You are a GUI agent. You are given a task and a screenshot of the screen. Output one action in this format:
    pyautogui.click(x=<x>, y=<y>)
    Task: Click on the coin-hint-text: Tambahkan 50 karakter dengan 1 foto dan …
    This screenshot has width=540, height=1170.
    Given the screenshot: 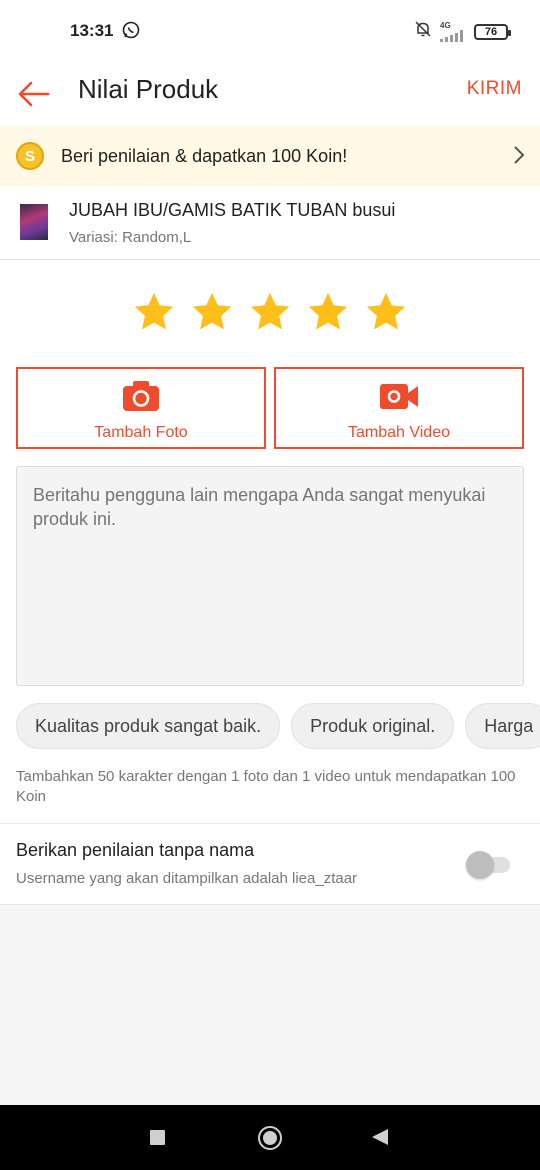 What is the action you would take?
    pyautogui.click(x=266, y=786)
    